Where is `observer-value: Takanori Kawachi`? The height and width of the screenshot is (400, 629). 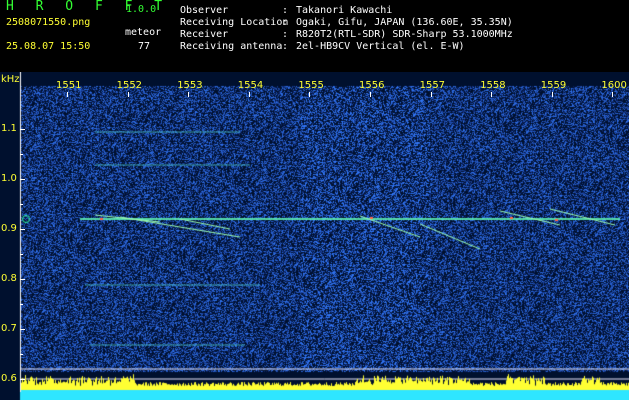 observer-value: Takanori Kawachi is located at coordinates (344, 10).